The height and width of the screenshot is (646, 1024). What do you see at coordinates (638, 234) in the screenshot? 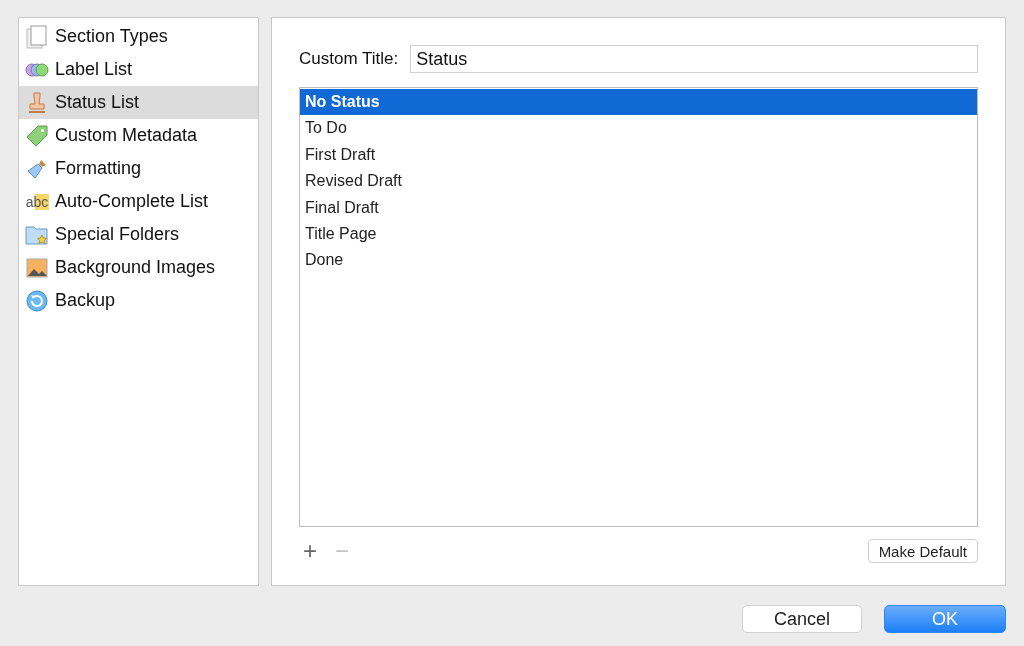
I see `status-row: Title Page` at bounding box center [638, 234].